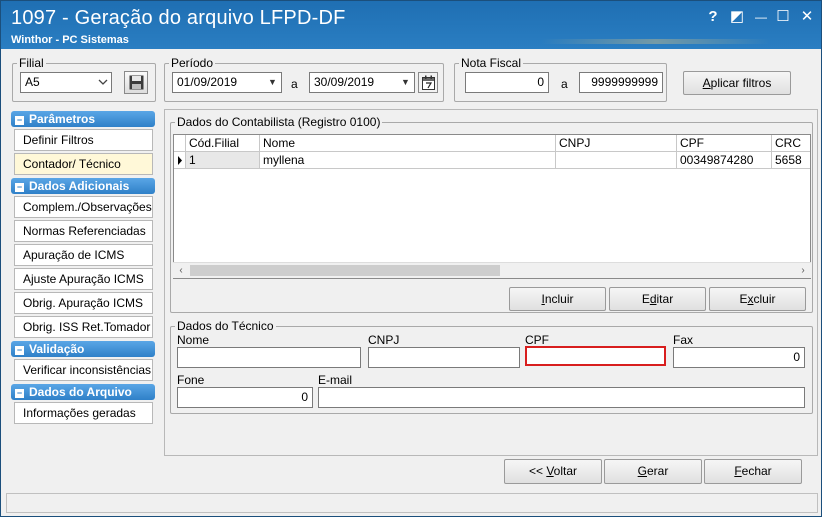 The width and height of the screenshot is (822, 517). Describe the element at coordinates (807, 17) in the screenshot. I see `close-icon: ✕` at that location.